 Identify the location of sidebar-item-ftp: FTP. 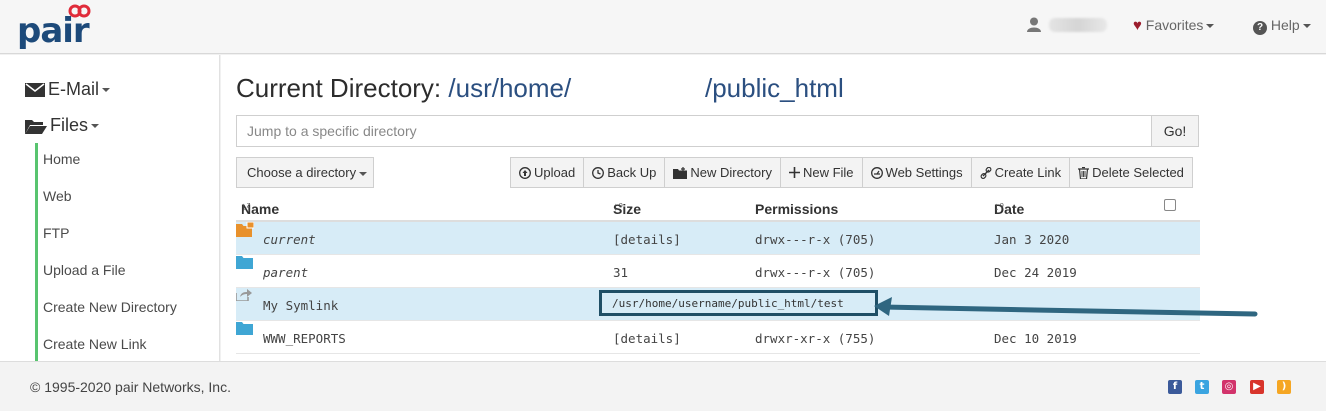
(129, 235).